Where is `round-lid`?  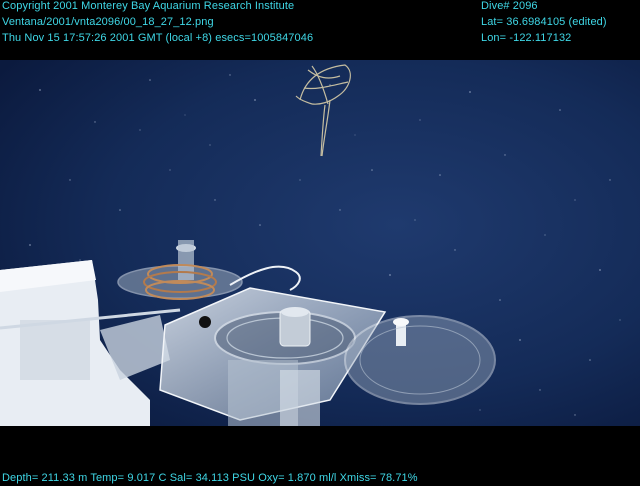
round-lid is located at coordinates (420, 360).